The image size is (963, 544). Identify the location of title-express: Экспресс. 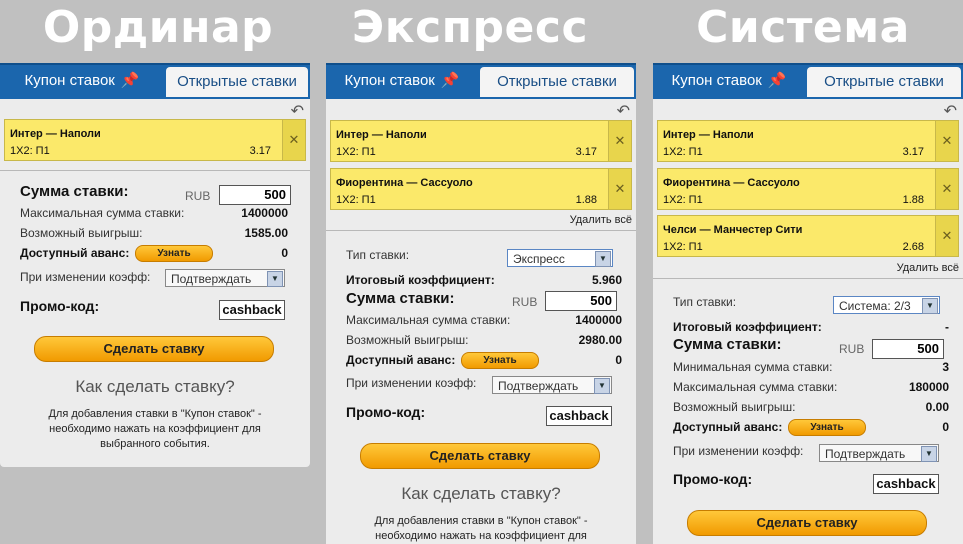
(470, 27).